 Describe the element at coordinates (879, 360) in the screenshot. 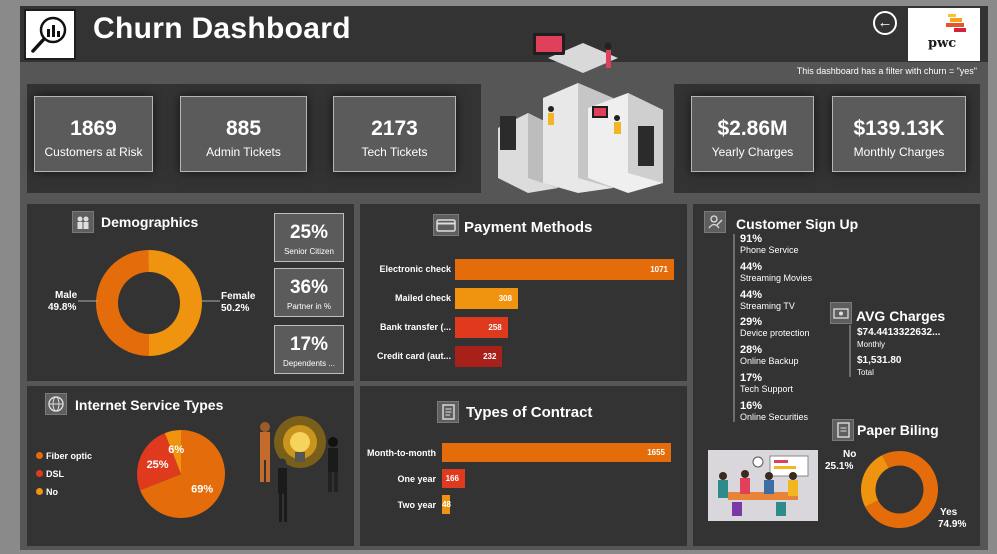

I see `avg-total-value: $1,531.80` at that location.